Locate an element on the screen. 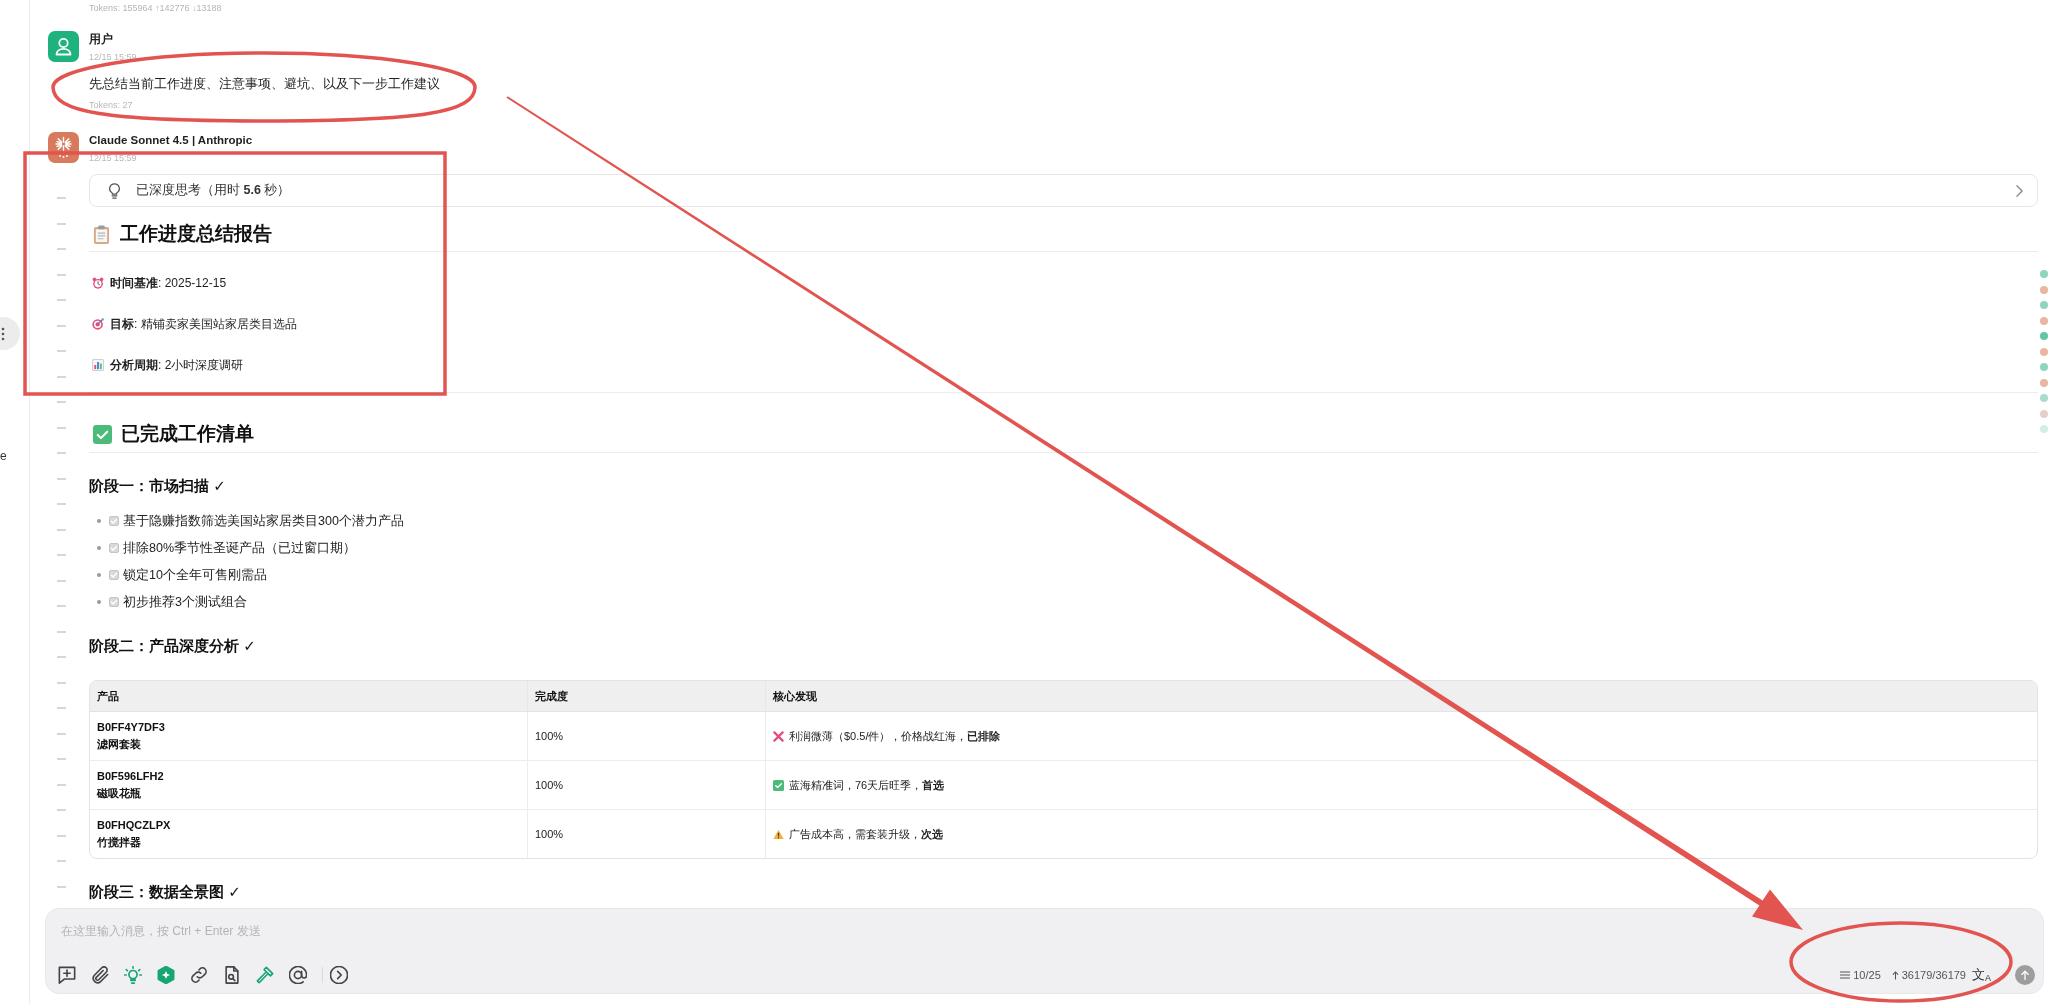 The width and height of the screenshot is (2048, 1004). add-message-icon is located at coordinates (67, 975).